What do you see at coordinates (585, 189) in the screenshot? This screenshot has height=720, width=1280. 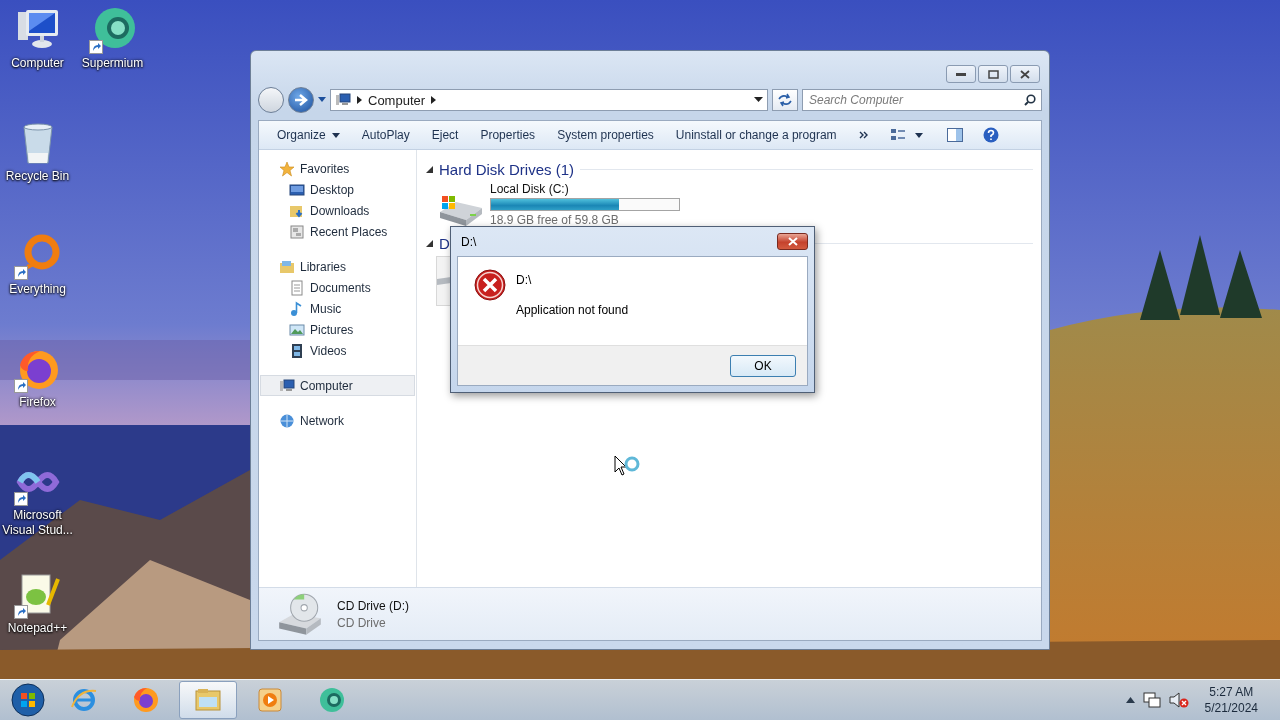 I see `drive-name: Local Disk (C:)` at bounding box center [585, 189].